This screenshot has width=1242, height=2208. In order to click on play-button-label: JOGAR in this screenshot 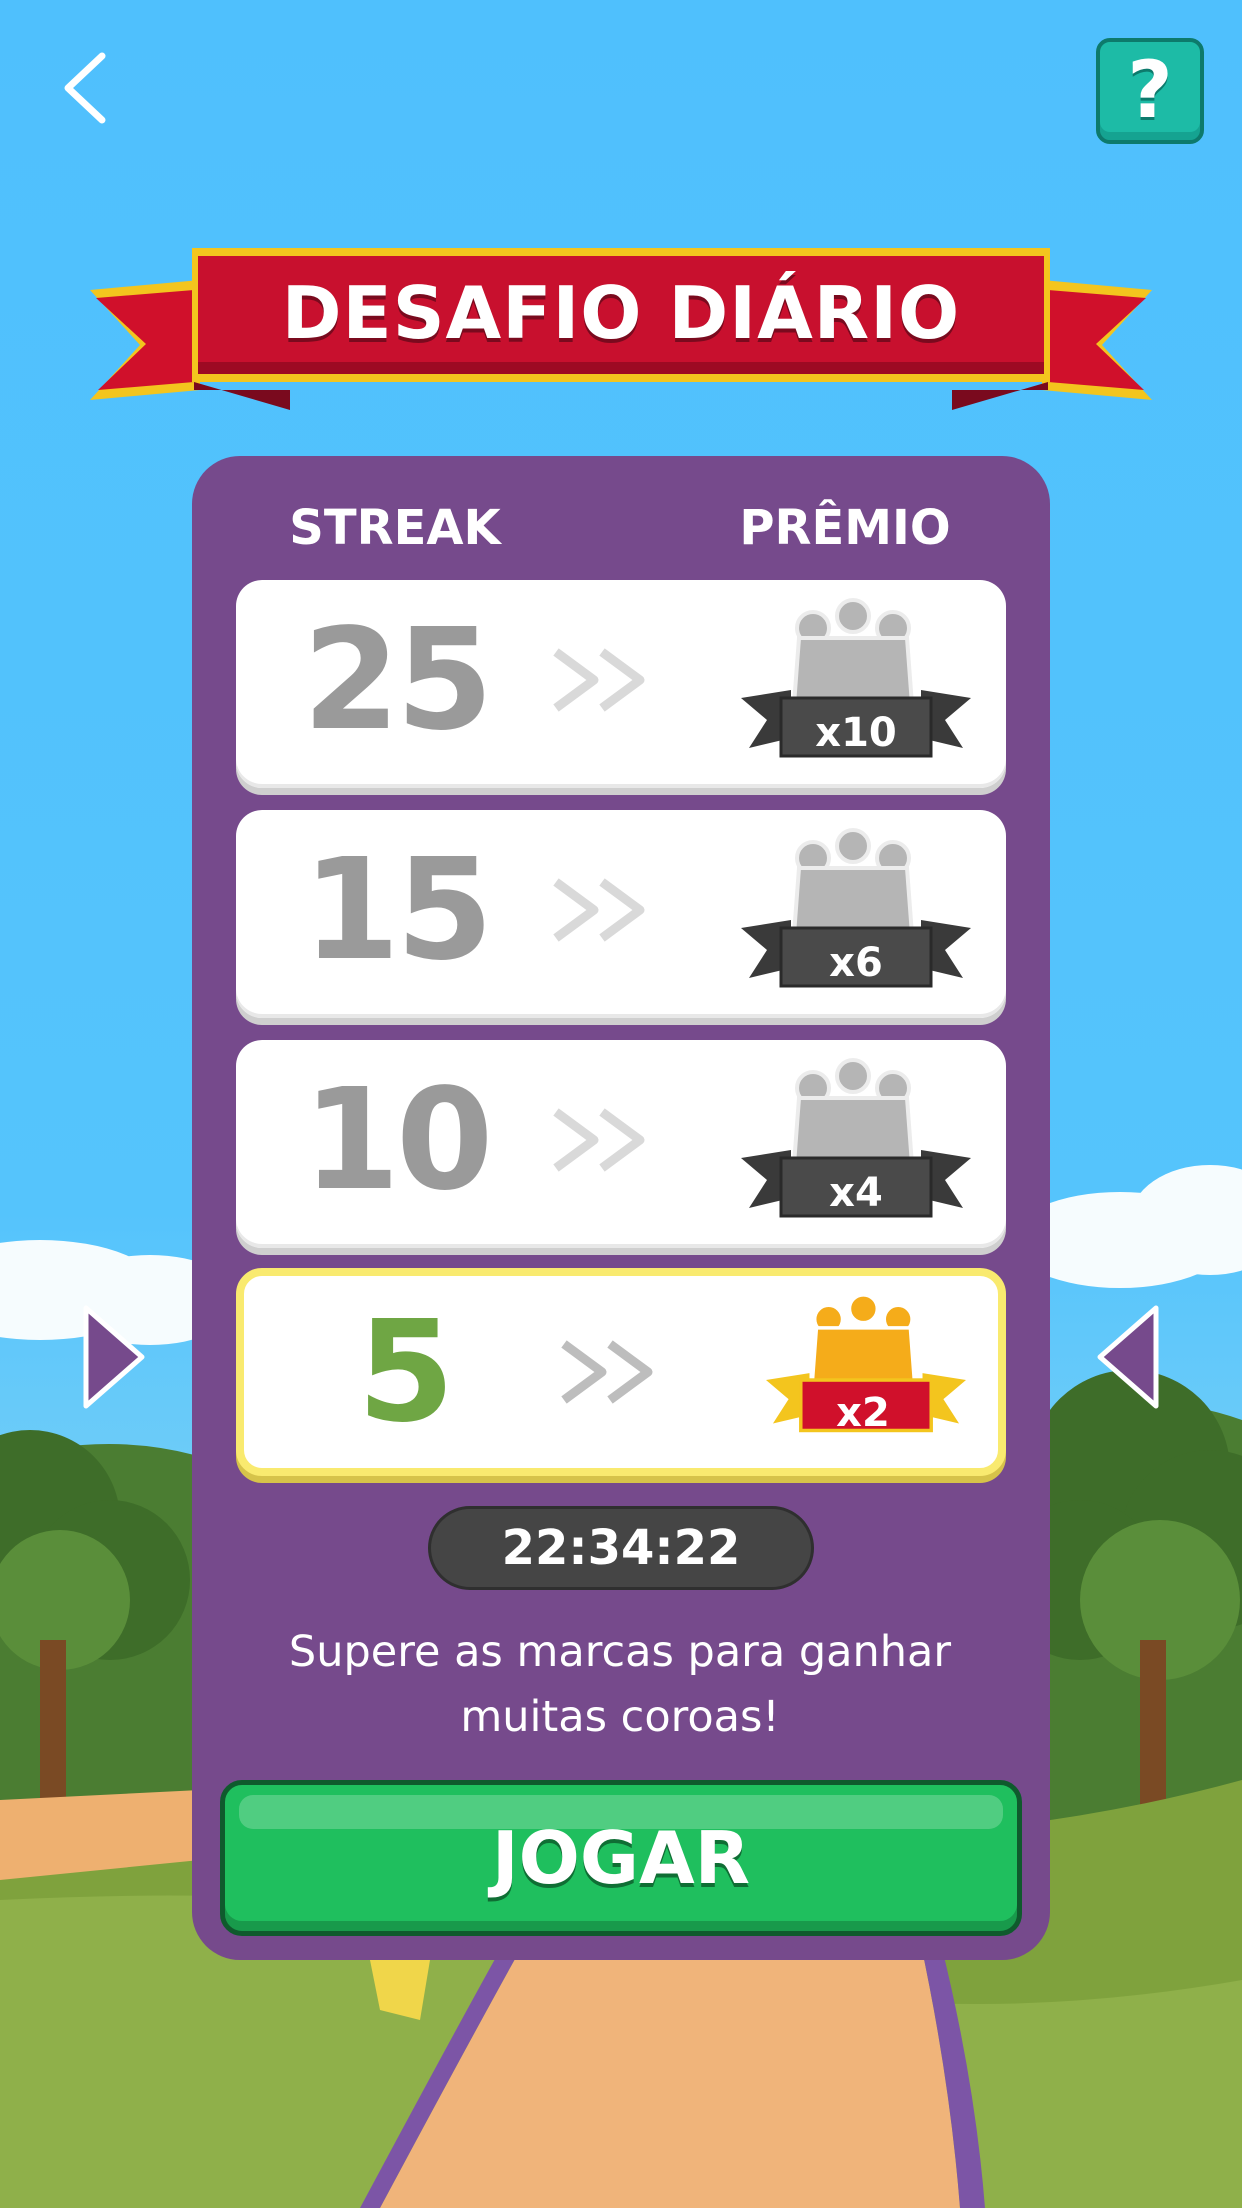, I will do `click(621, 1858)`.